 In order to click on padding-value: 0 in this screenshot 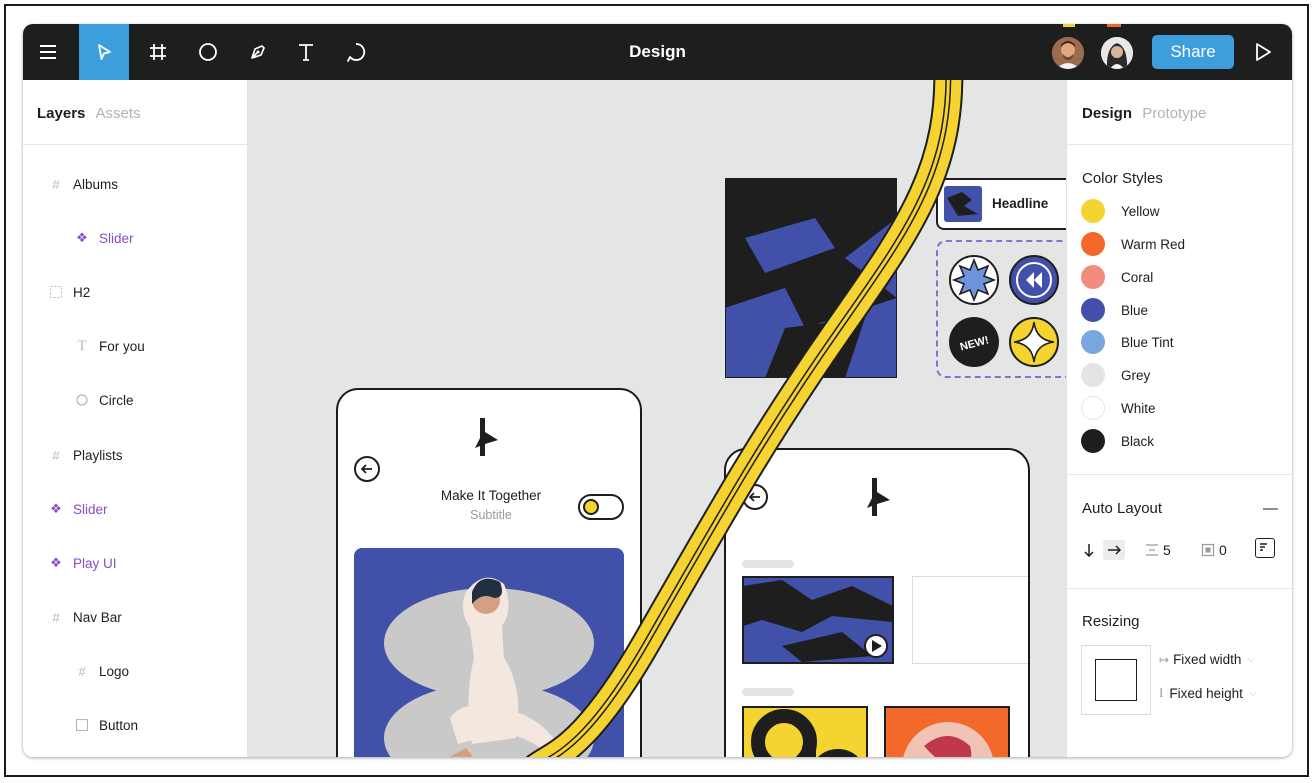, I will do `click(1223, 550)`.